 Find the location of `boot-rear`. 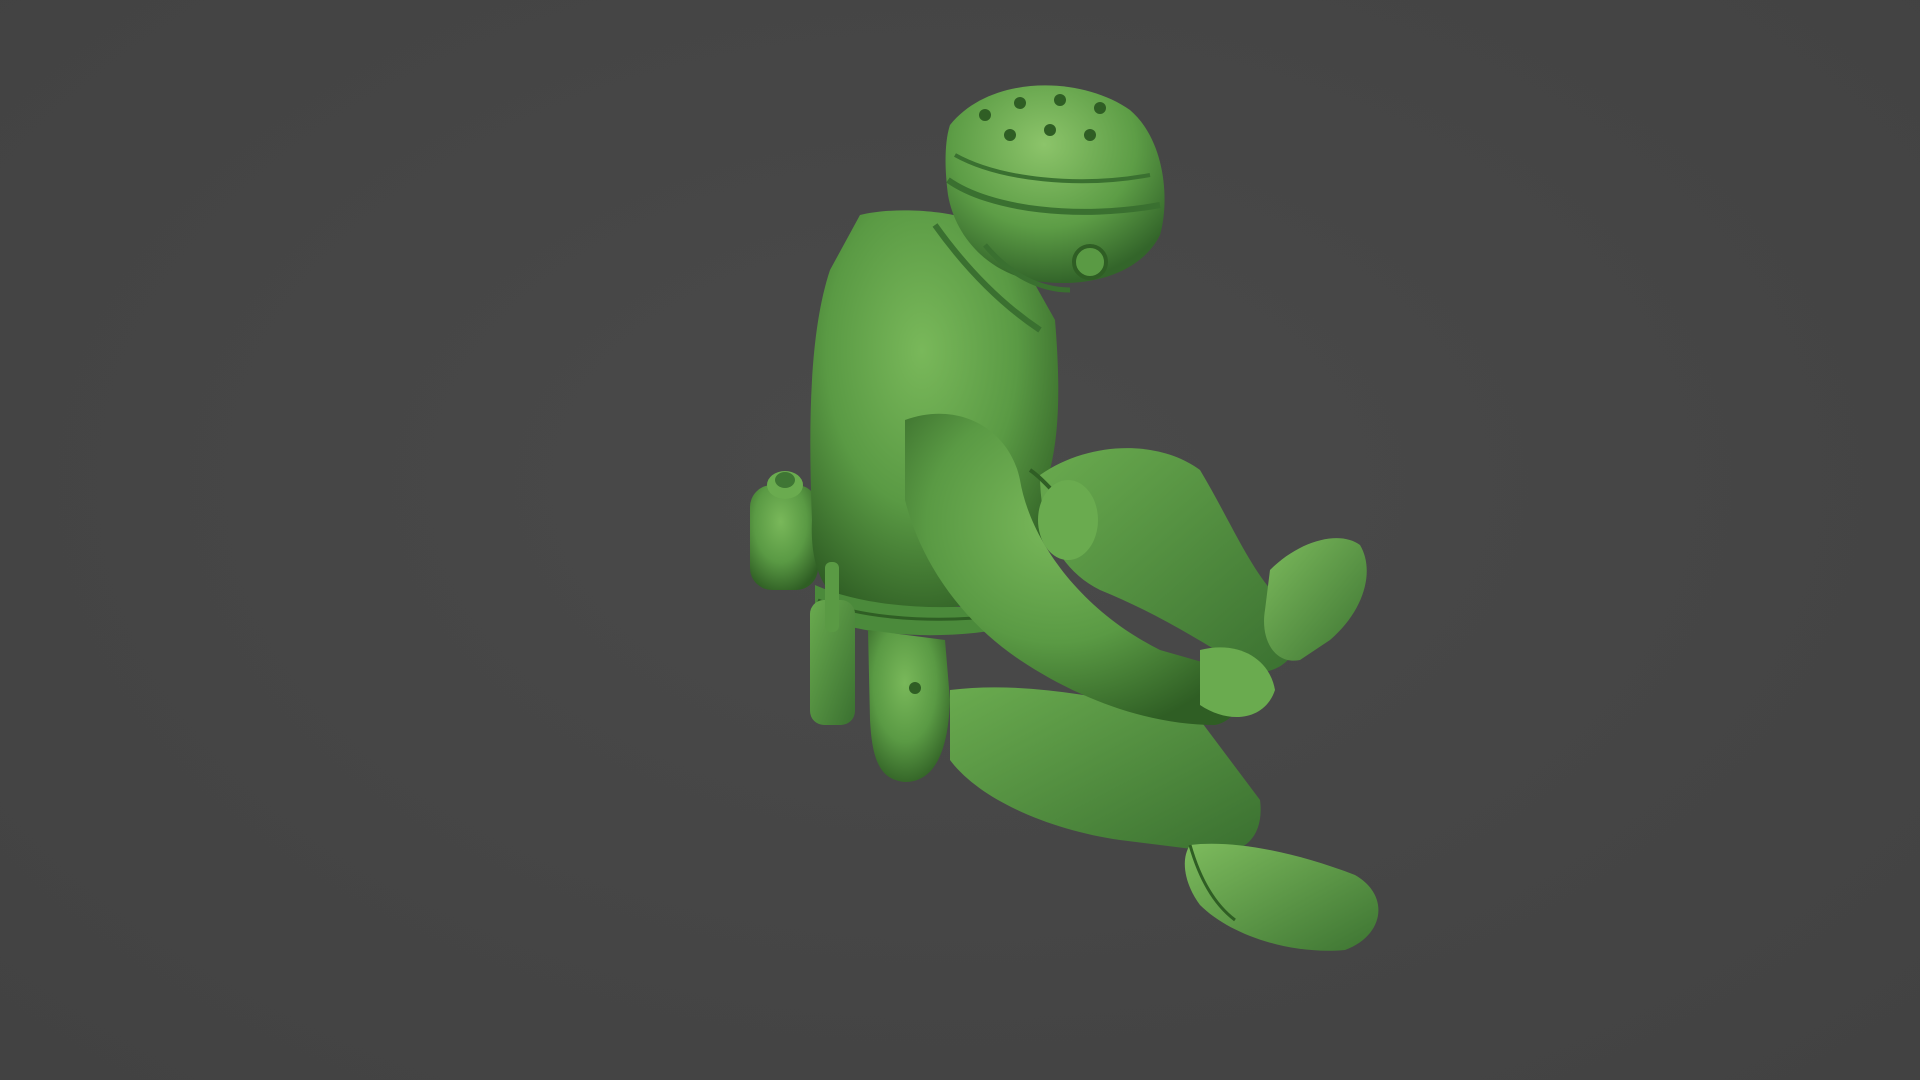

boot-rear is located at coordinates (1281, 897).